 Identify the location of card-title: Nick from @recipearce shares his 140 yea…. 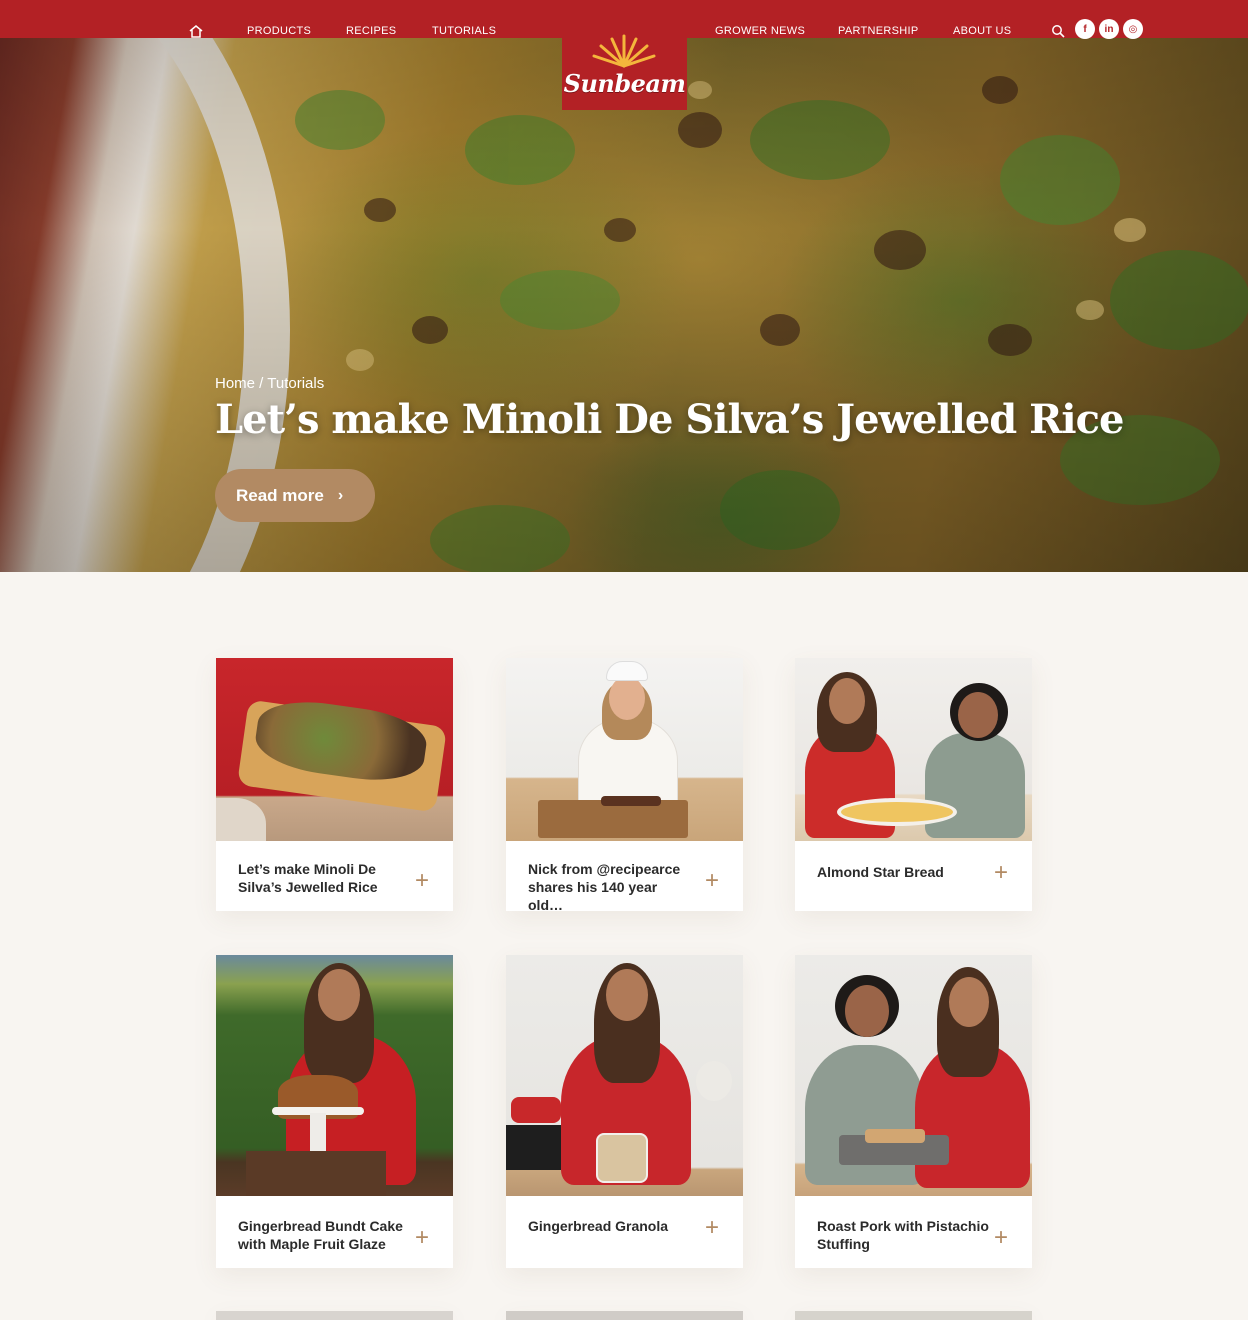
(604, 886).